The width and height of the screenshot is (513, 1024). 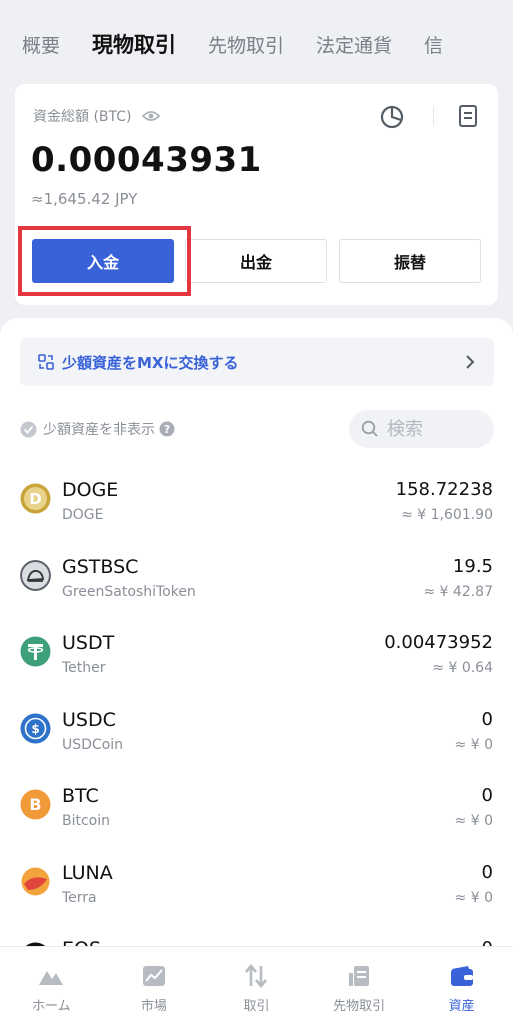 What do you see at coordinates (93, 744) in the screenshot?
I see `coin-name: USDCoin` at bounding box center [93, 744].